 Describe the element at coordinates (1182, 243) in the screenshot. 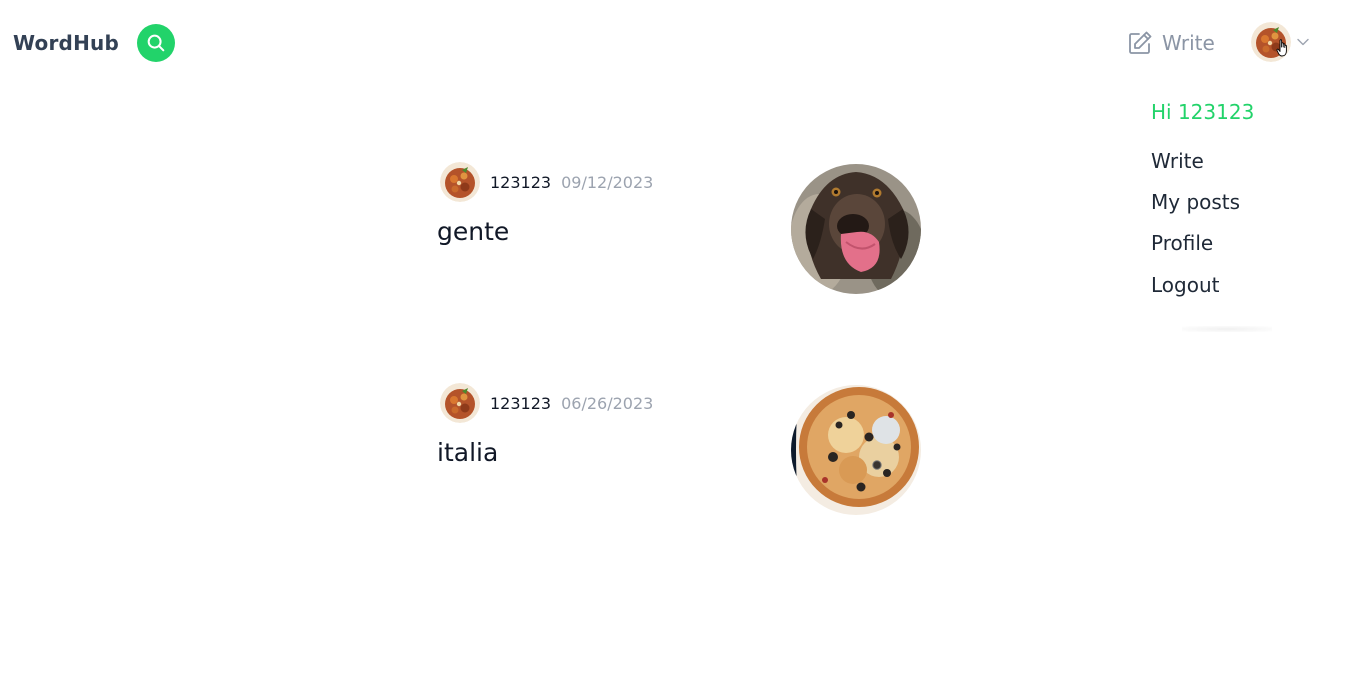

I see `menu-item-profile: Profile` at that location.